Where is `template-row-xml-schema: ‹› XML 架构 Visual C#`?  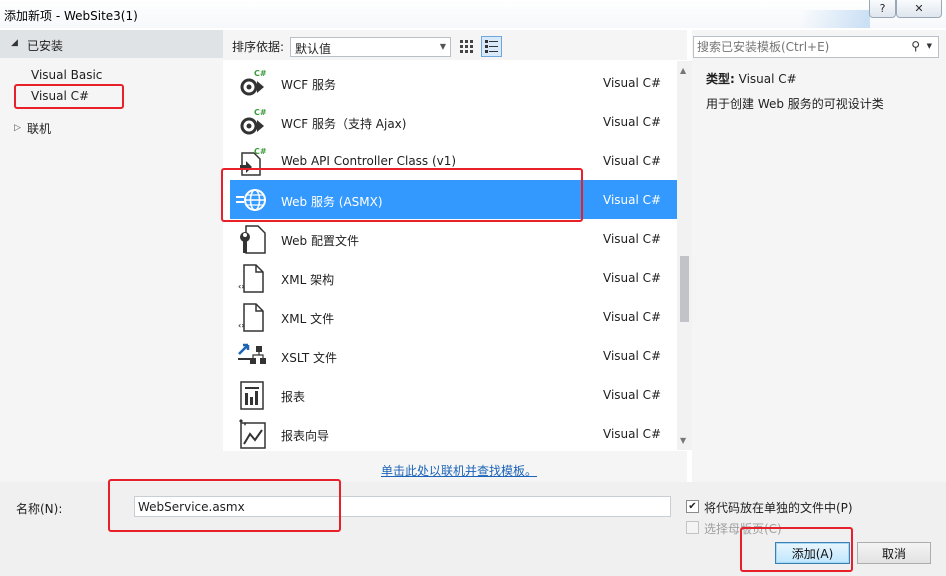 template-row-xml-schema: ‹› XML 架构 Visual C# is located at coordinates (453, 277).